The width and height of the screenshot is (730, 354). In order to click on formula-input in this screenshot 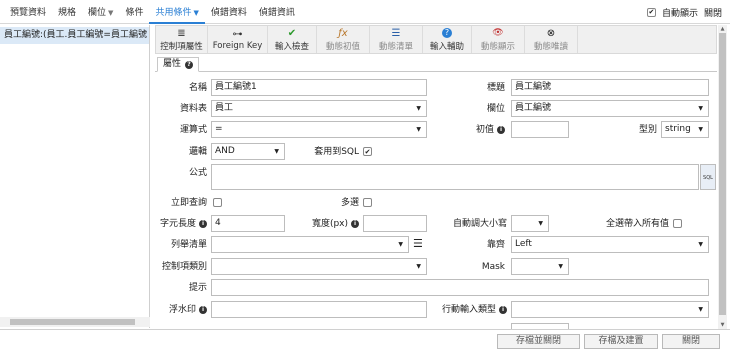, I will do `click(455, 177)`.